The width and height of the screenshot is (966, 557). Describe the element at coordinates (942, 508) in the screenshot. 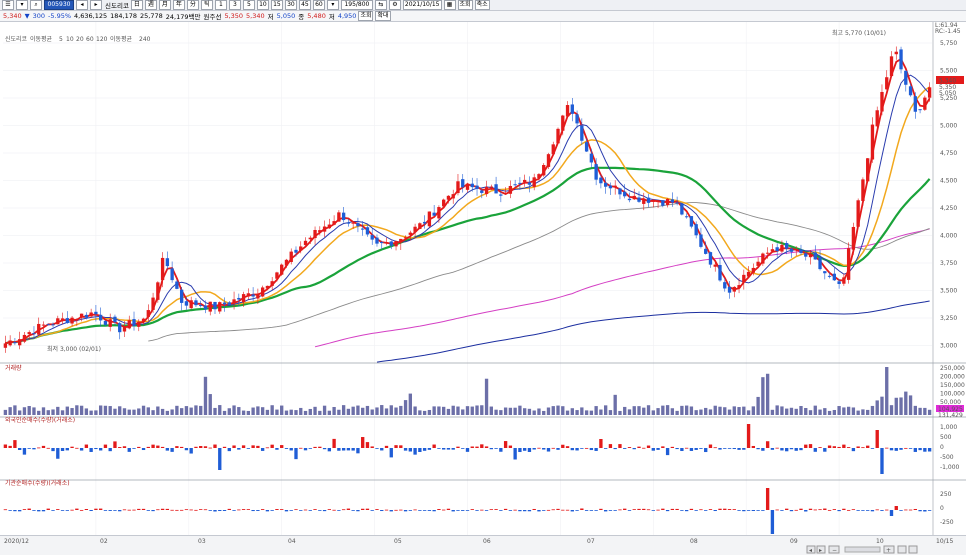

I see `institution-tick-label: 0` at that location.